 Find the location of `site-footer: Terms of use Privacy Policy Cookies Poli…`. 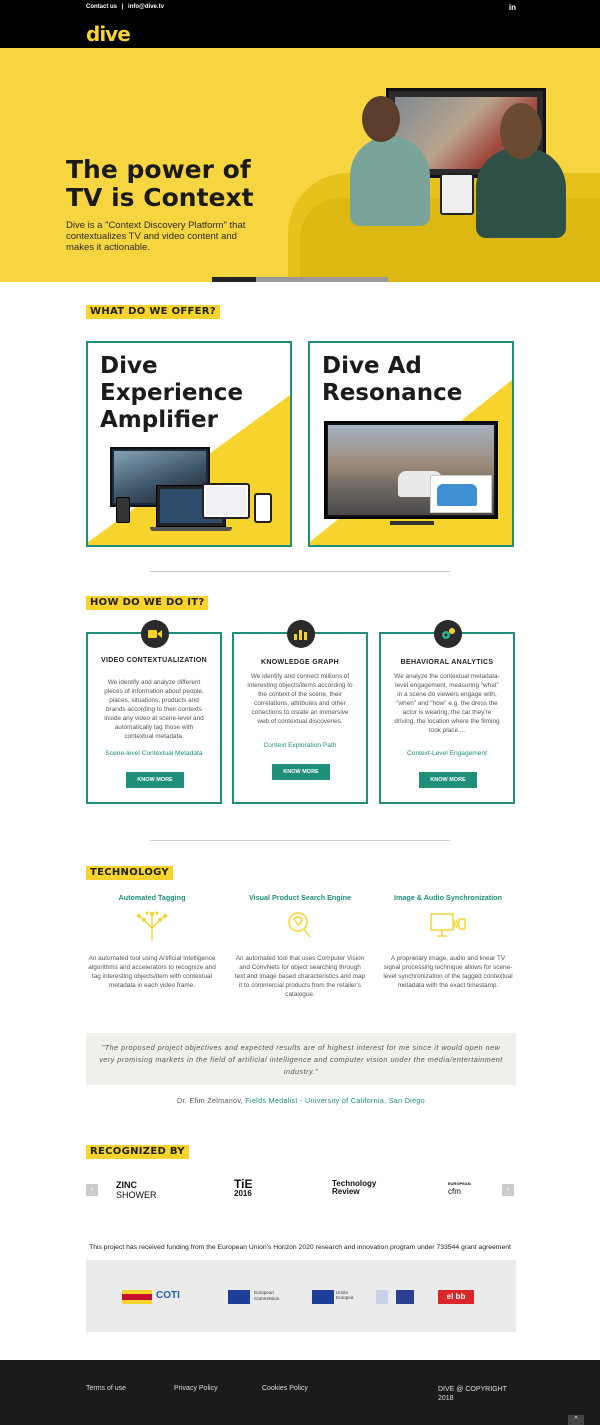

site-footer: Terms of use Privacy Policy Cookies Poli… is located at coordinates (300, 1392).